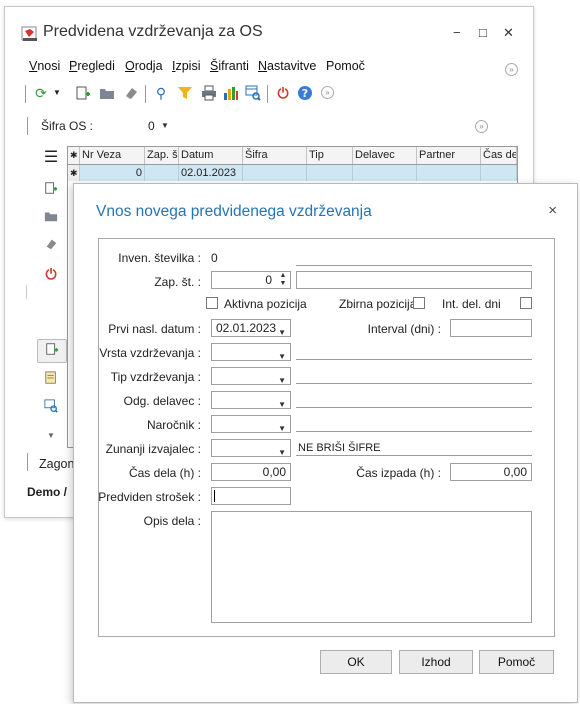  Describe the element at coordinates (212, 303) in the screenshot. I see `aktivna-pozicija-checkbox` at that location.